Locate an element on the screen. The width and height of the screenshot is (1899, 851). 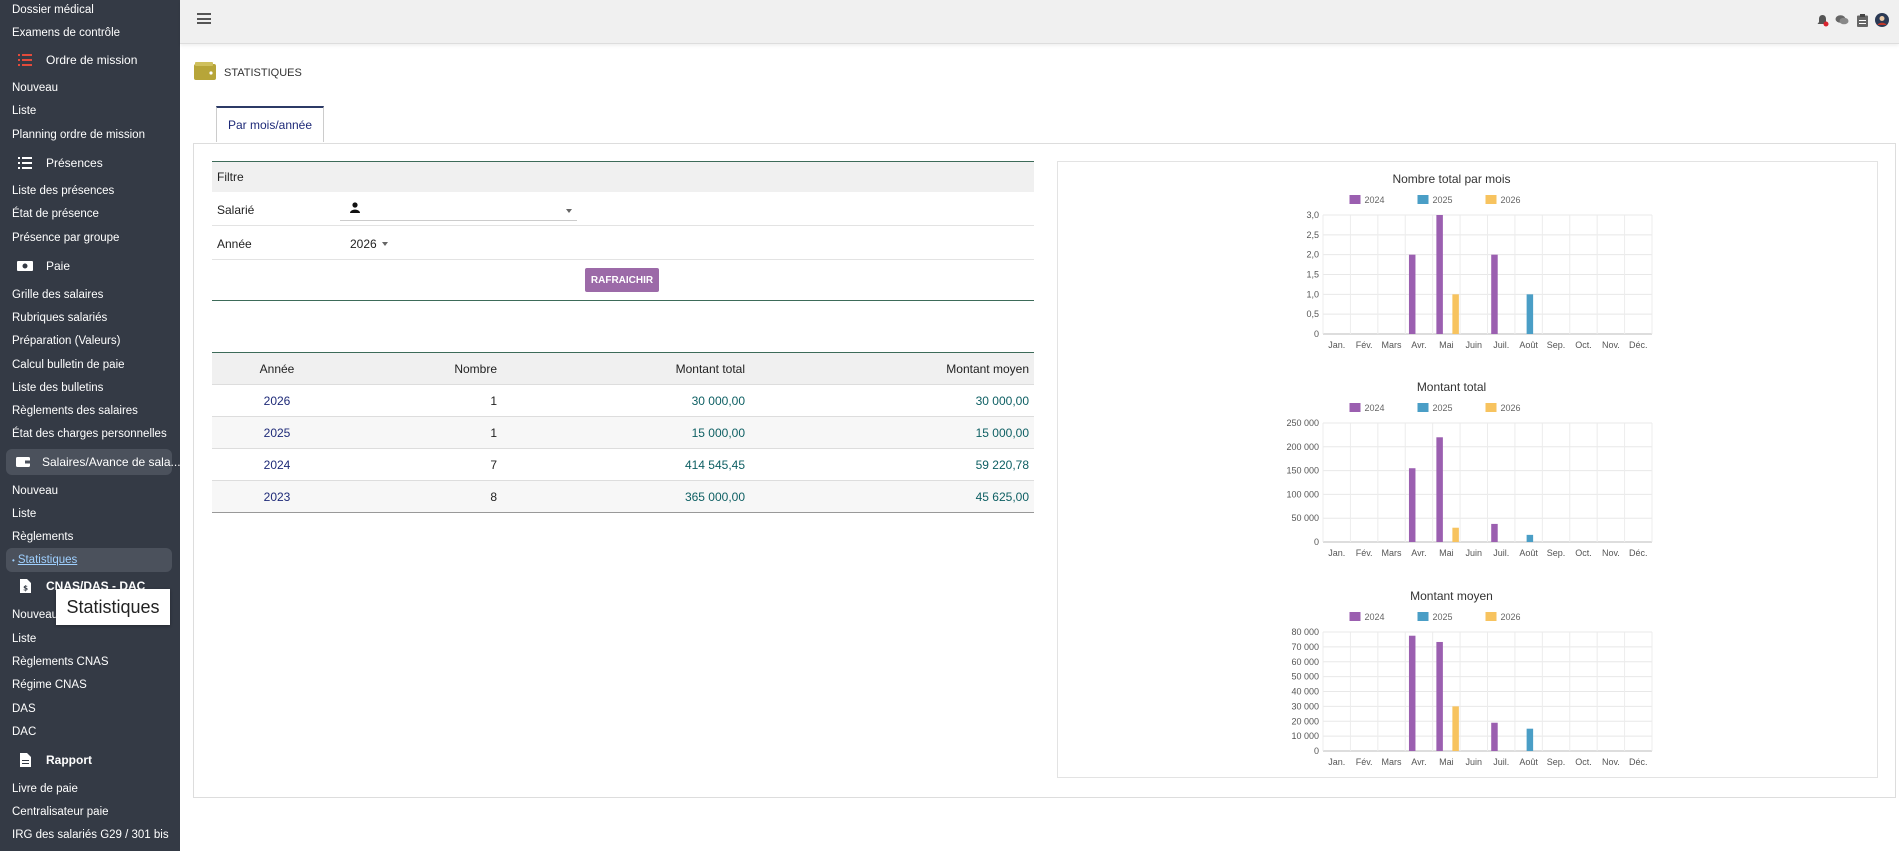
table-row: 2024 7 414 545,45 59 220,78 is located at coordinates (623, 465).